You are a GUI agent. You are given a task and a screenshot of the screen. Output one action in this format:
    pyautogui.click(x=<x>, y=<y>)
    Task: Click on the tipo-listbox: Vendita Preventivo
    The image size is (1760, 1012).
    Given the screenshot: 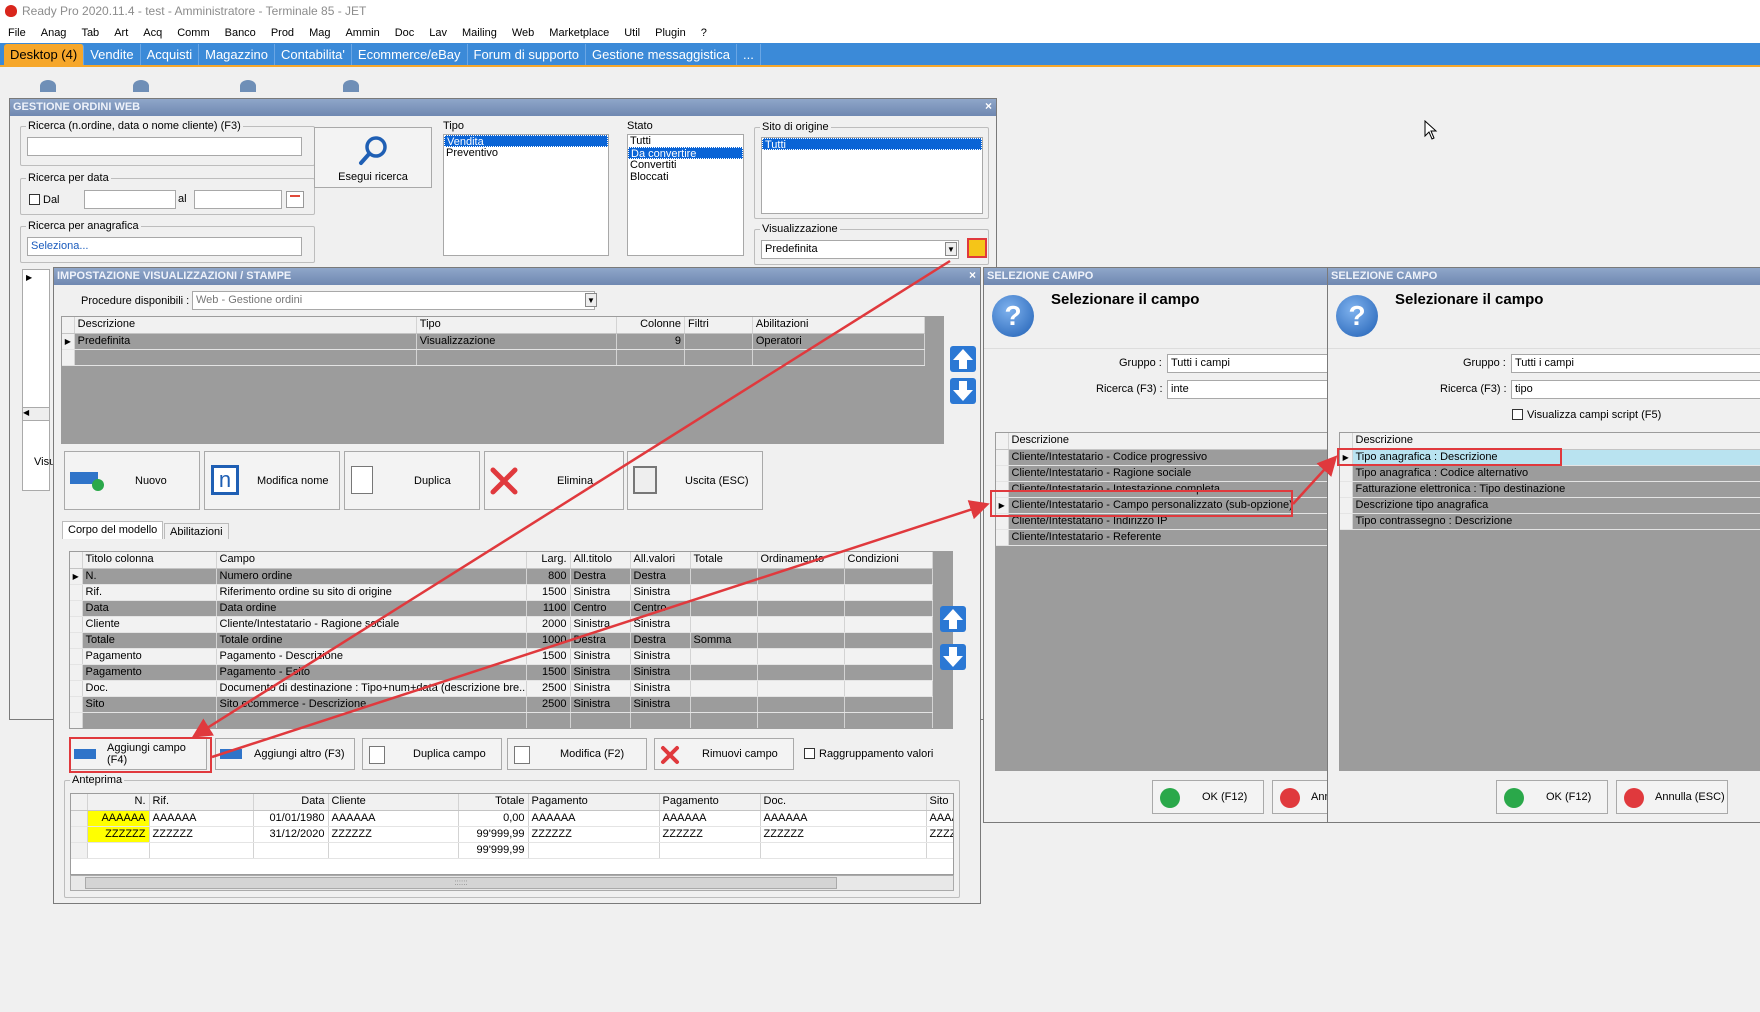 What is the action you would take?
    pyautogui.click(x=526, y=195)
    